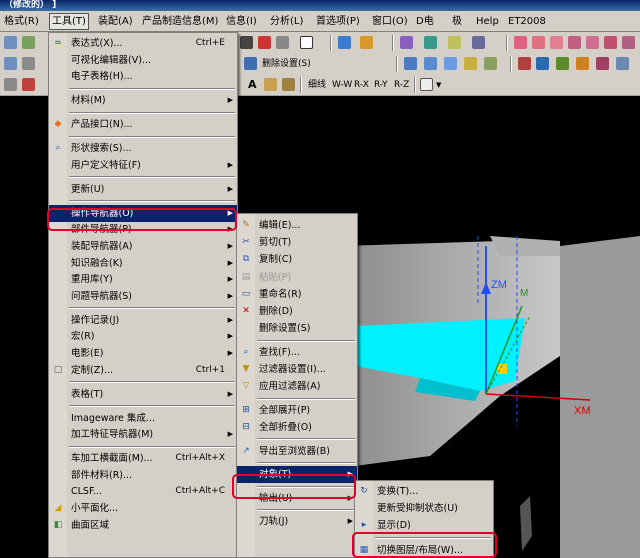 Image resolution: width=640 pixels, height=558 pixels. What do you see at coordinates (297, 475) in the screenshot?
I see `op-nav-menu-item-17: 对象(T) ▶` at bounding box center [297, 475].